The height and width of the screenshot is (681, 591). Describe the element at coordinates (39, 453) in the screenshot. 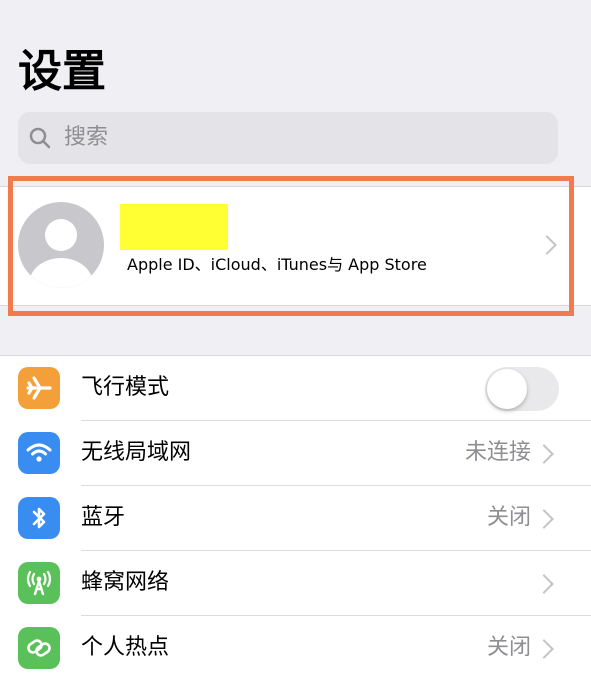

I see `wifi-icon` at that location.